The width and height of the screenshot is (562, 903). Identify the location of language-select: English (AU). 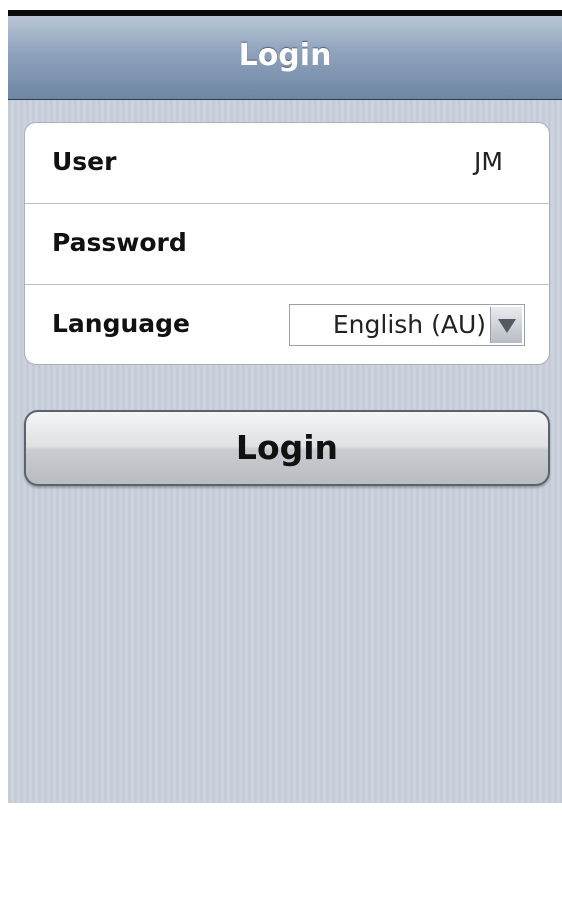
(407, 325).